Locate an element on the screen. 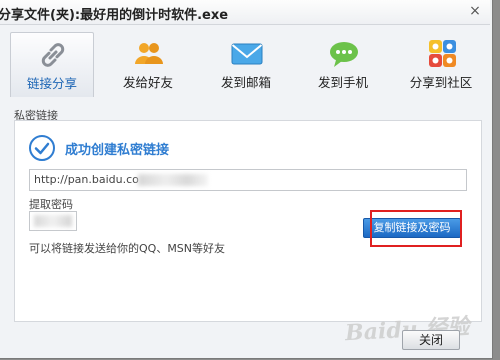 This screenshot has width=500, height=360. window-title: 分享文件(夹):最好用的倒计时软件.exe is located at coordinates (114, 15).